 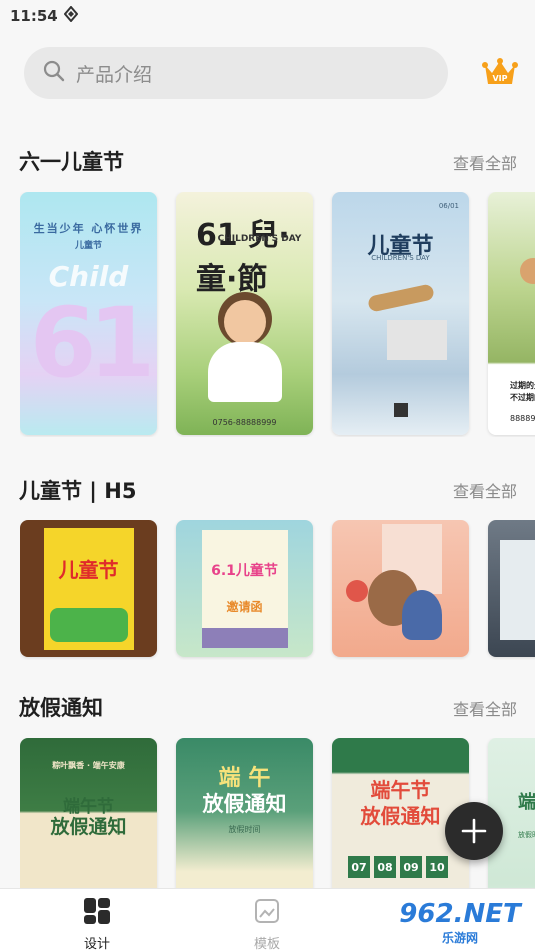 What do you see at coordinates (401, 410) in the screenshot?
I see `qr-code` at bounding box center [401, 410].